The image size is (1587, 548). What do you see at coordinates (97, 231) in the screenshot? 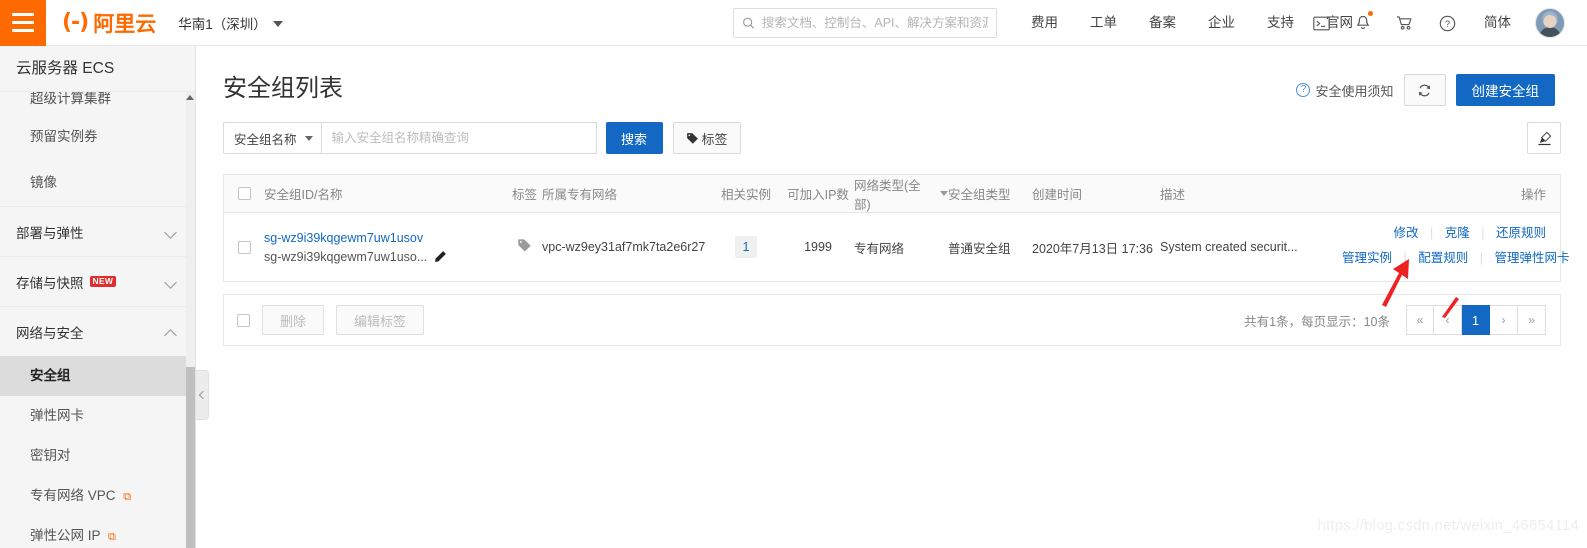
I see `sidebar-group-deploy-elastic: 部署与弹性` at bounding box center [97, 231].